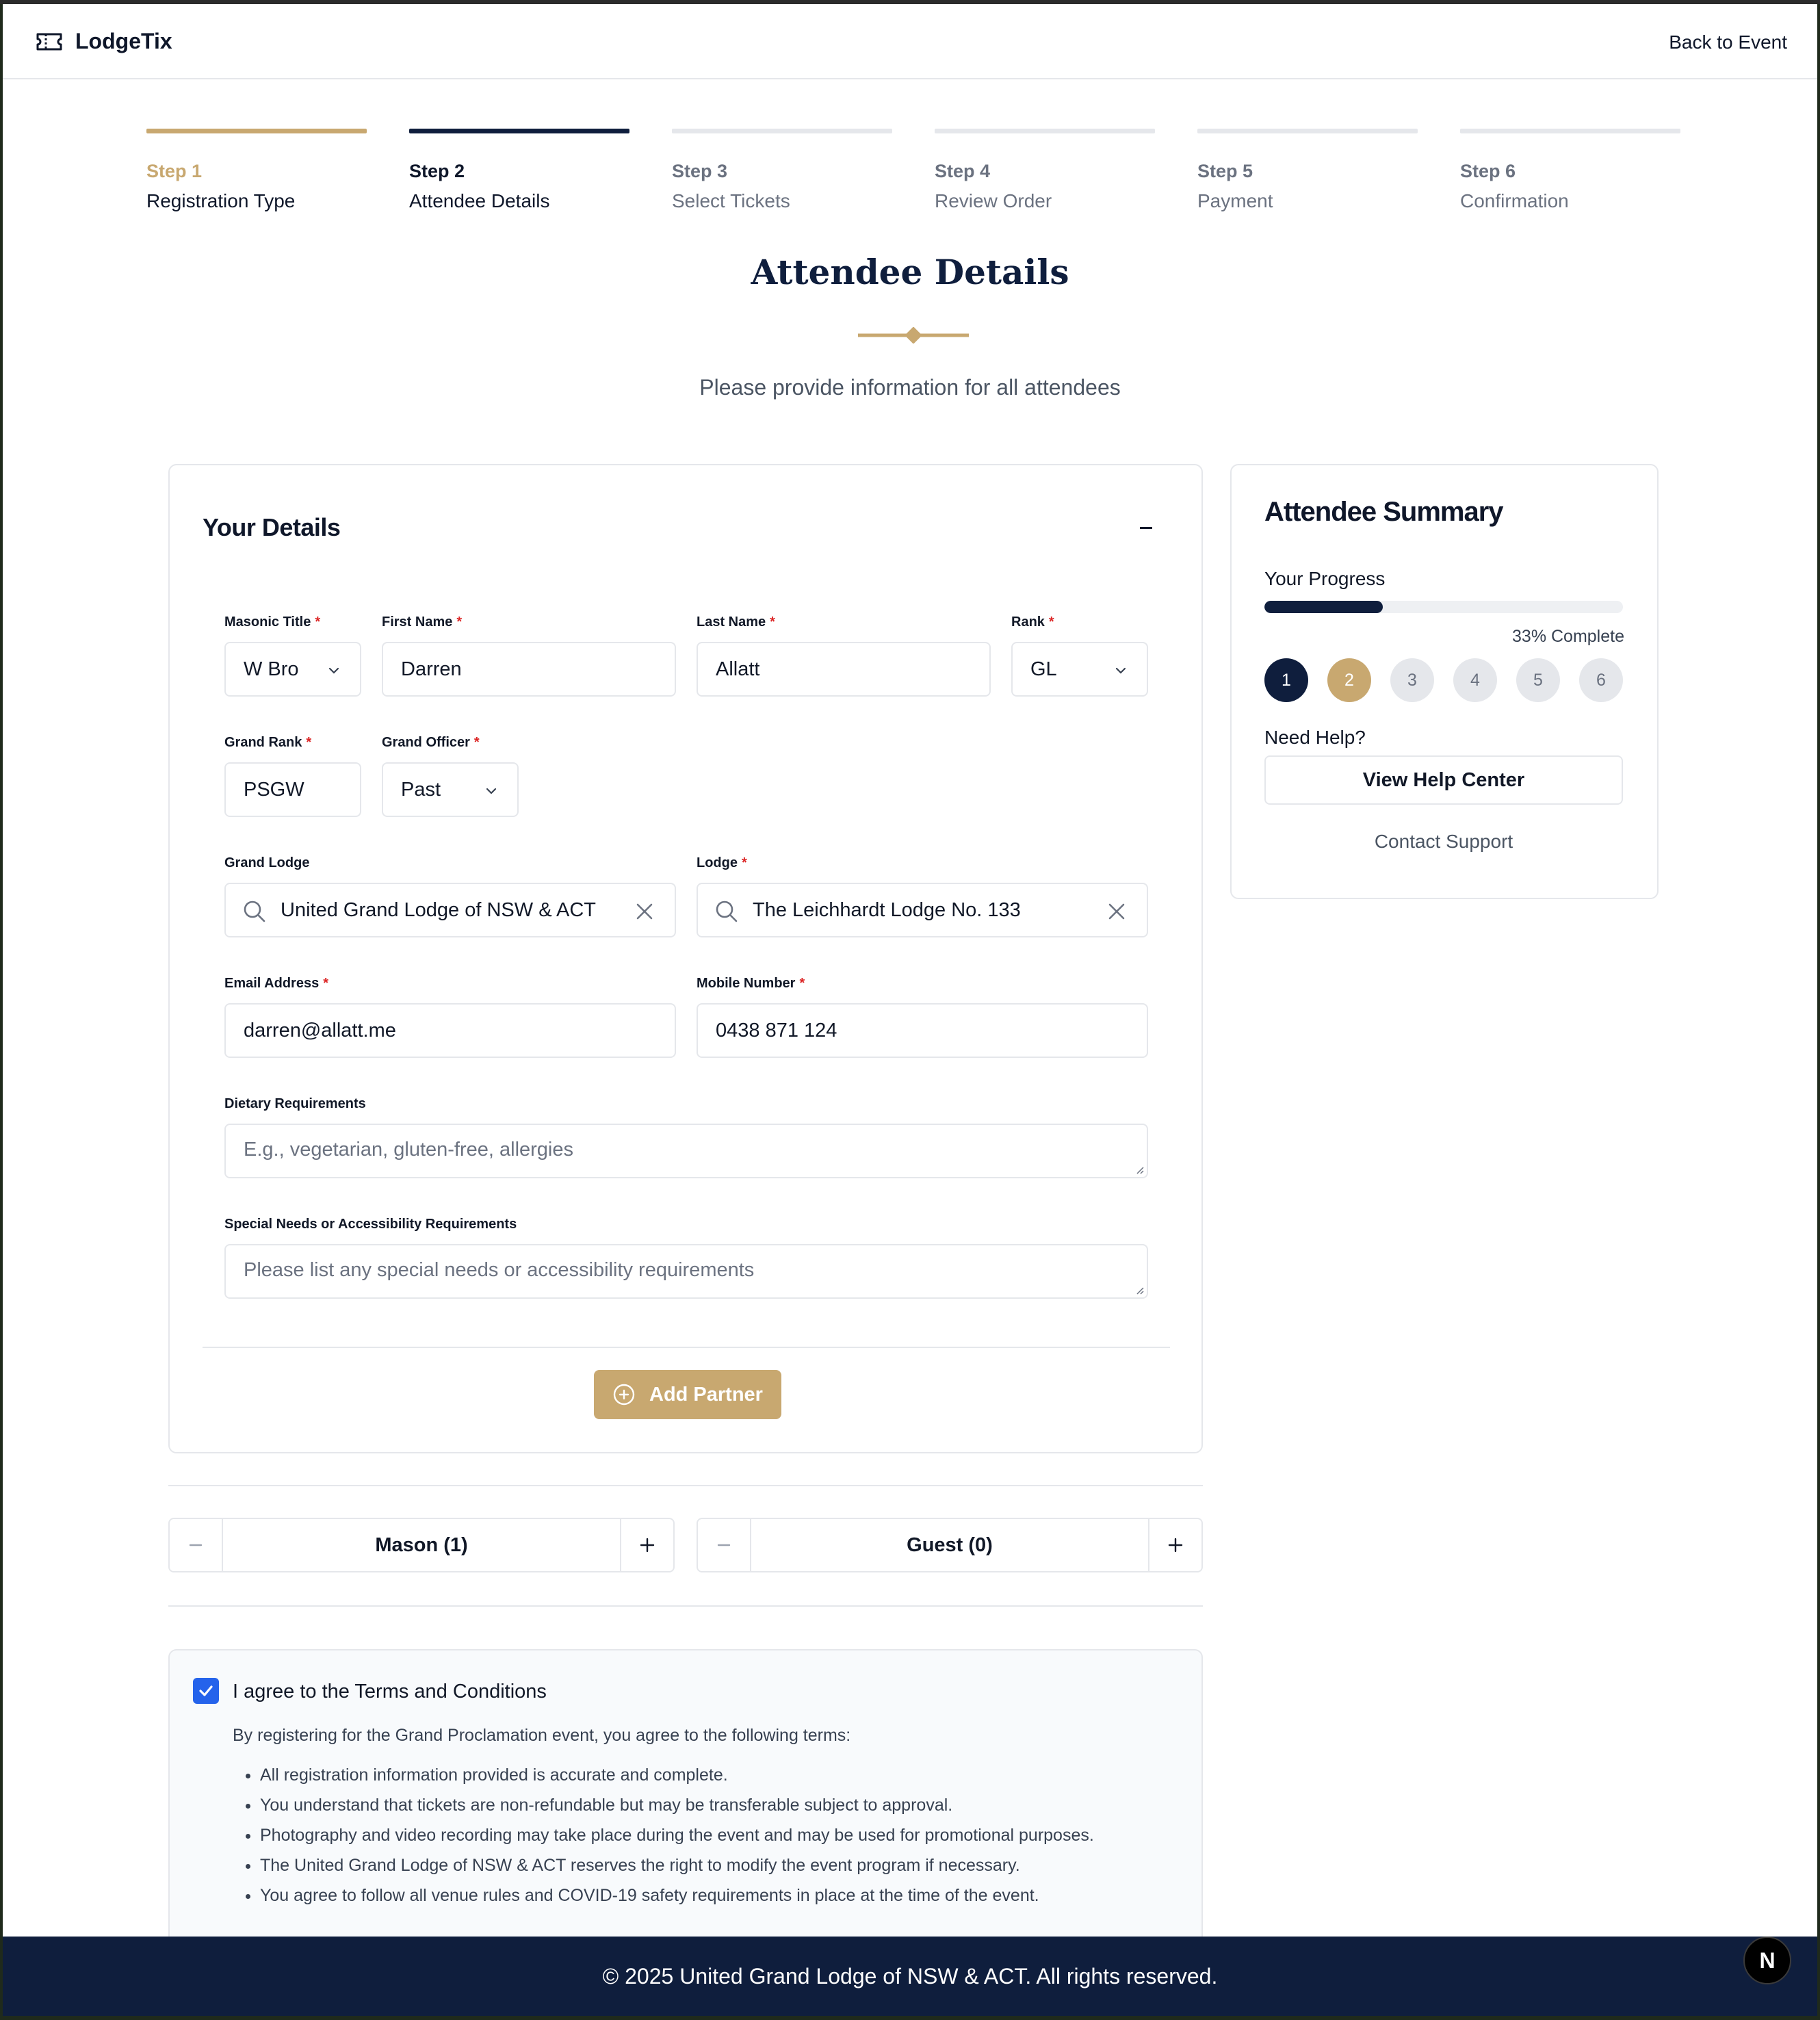  What do you see at coordinates (1079, 669) in the screenshot?
I see `rank-select: GL` at bounding box center [1079, 669].